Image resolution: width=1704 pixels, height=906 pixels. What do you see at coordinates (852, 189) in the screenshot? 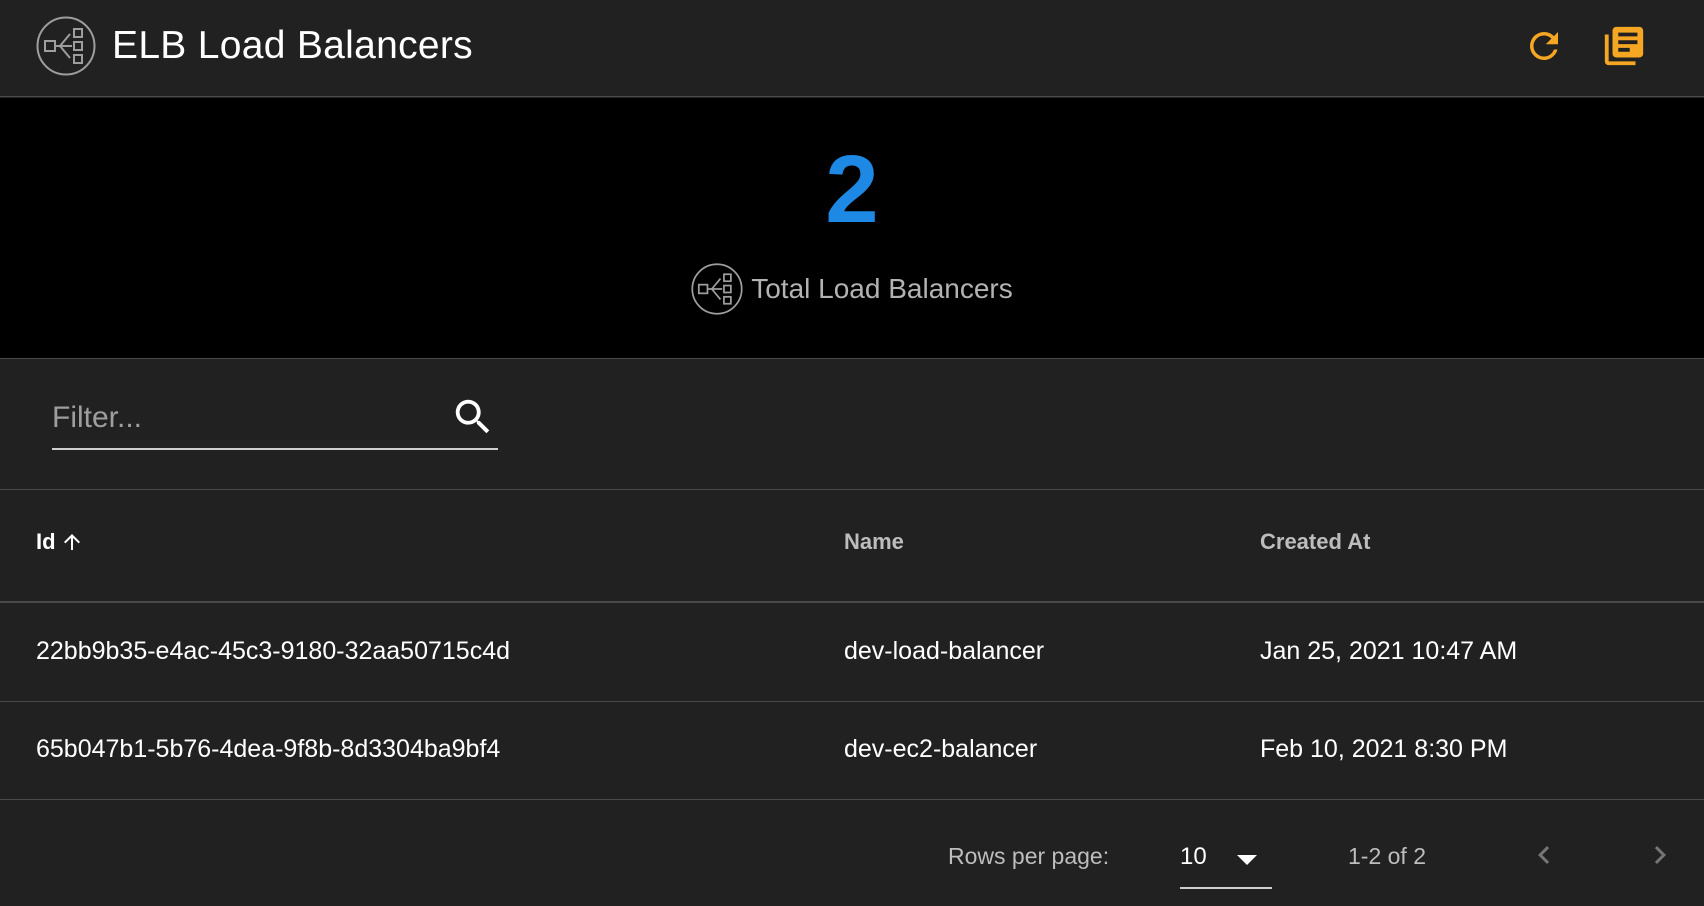
I see `total-count: 2` at bounding box center [852, 189].